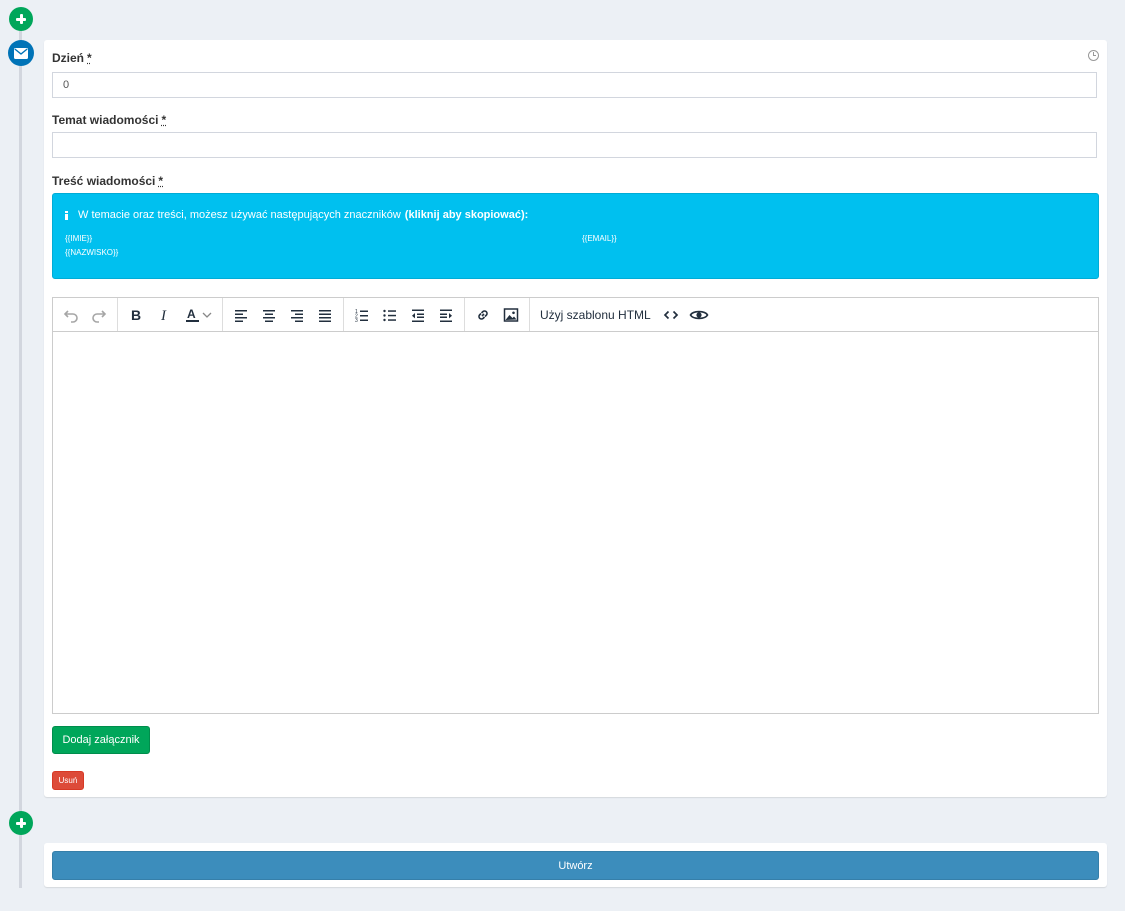 The image size is (1125, 911). Describe the element at coordinates (671, 315) in the screenshot. I see `code-icon` at that location.